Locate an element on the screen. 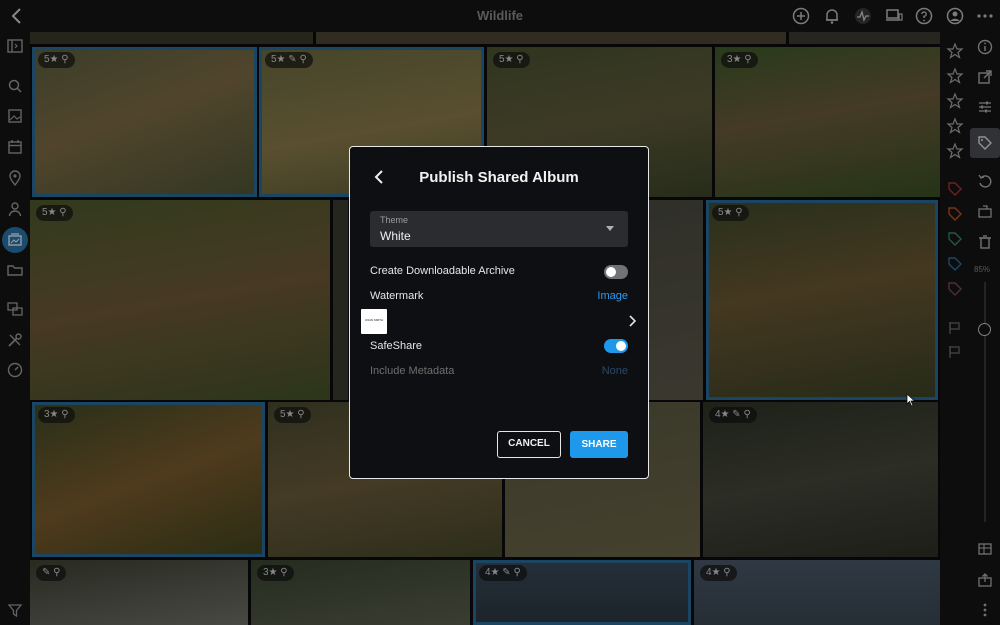 The image size is (1000, 625). caret-down-icon is located at coordinates (610, 228).